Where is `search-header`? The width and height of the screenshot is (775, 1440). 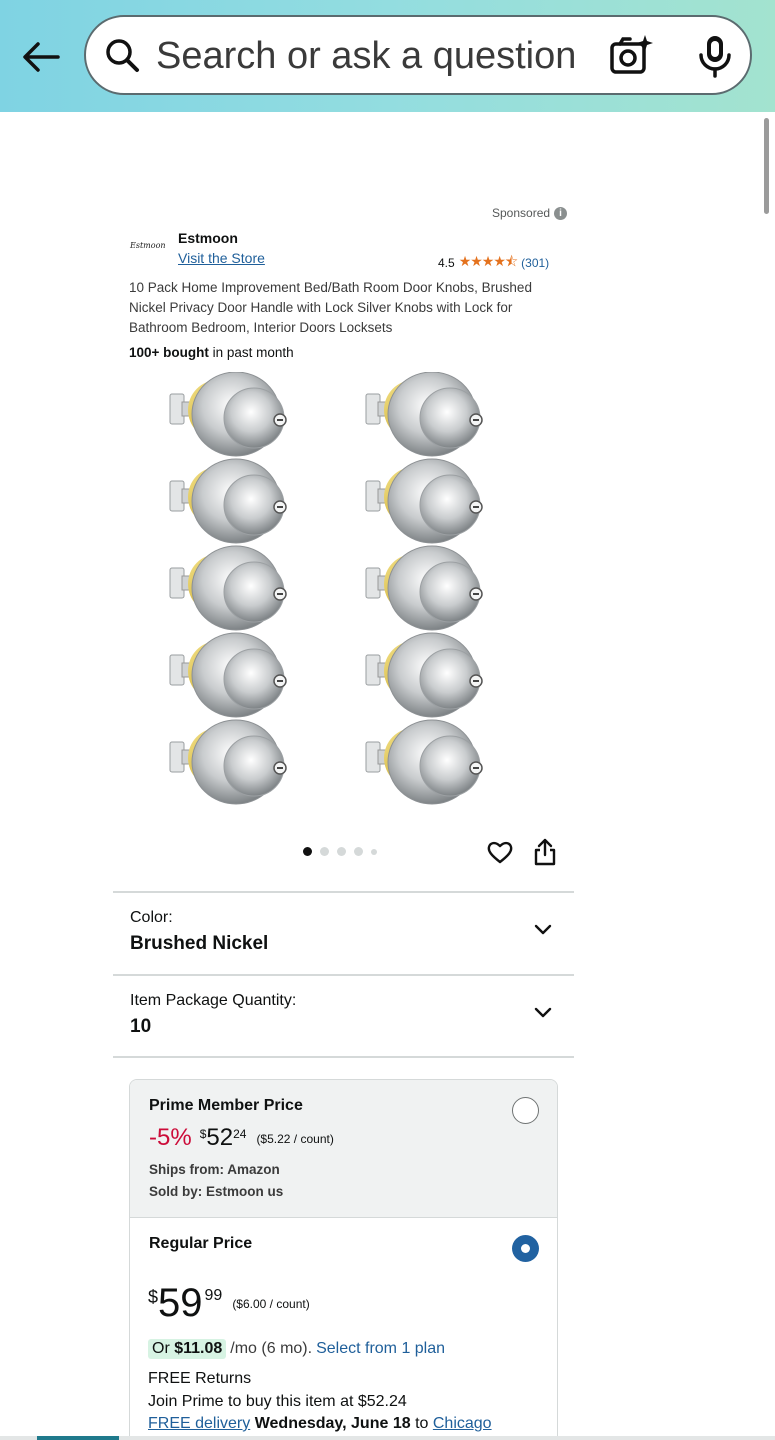
search-header is located at coordinates (387, 56).